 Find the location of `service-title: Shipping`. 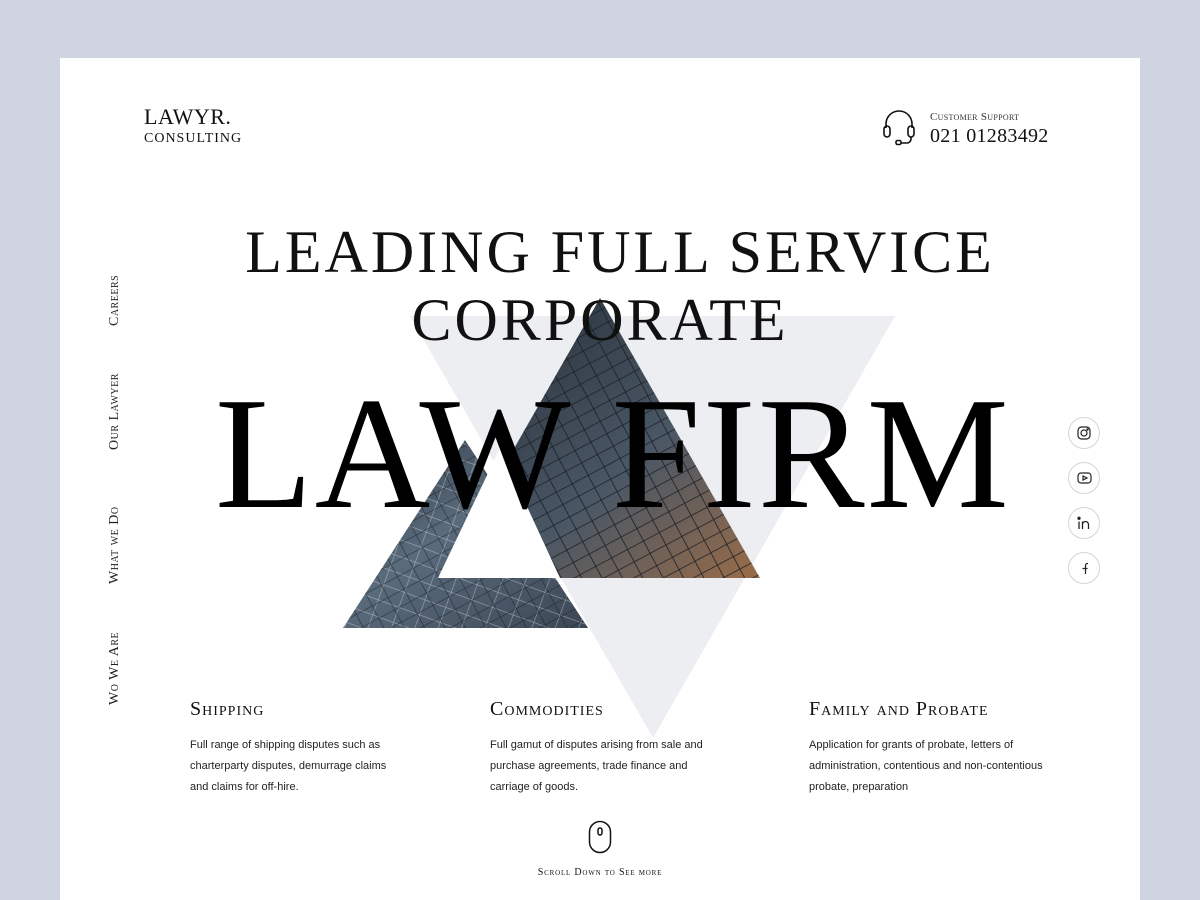

service-title: Shipping is located at coordinates (227, 709).